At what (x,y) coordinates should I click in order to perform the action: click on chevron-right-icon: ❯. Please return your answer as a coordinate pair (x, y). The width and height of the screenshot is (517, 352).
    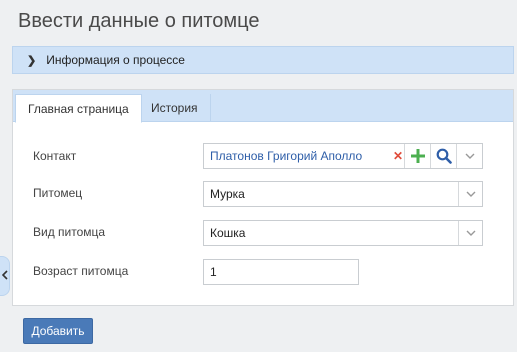
    Looking at the image, I should click on (32, 60).